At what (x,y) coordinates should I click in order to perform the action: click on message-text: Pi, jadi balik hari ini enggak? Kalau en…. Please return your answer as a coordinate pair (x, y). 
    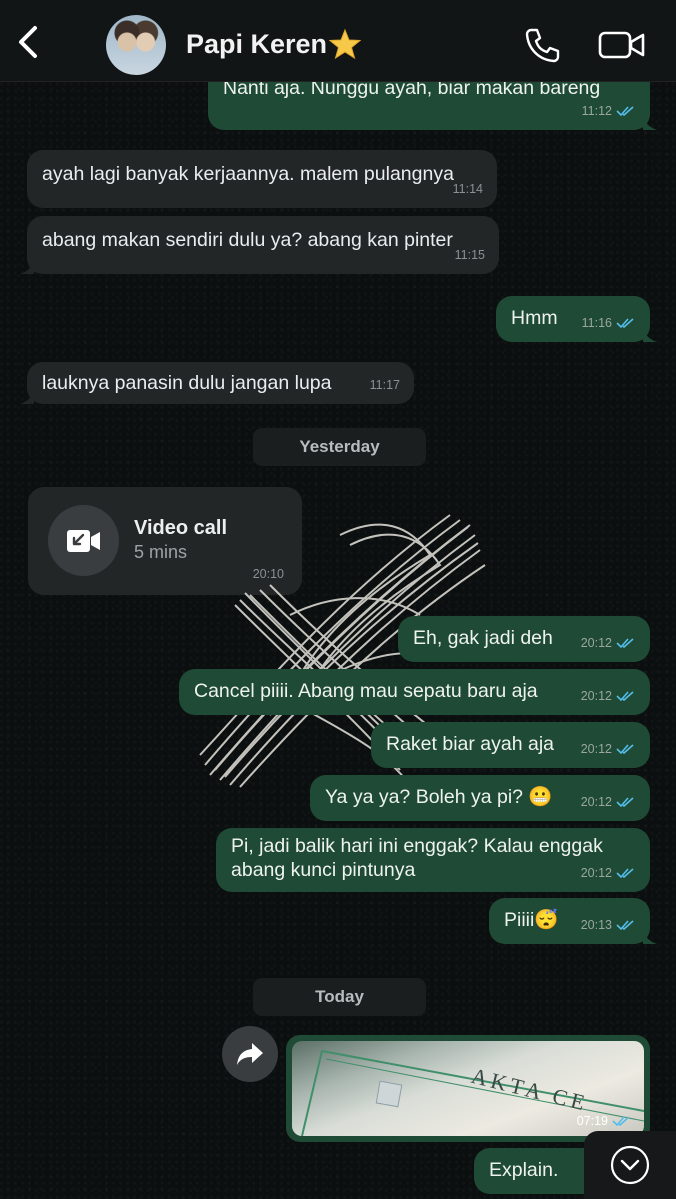
    Looking at the image, I should click on (417, 858).